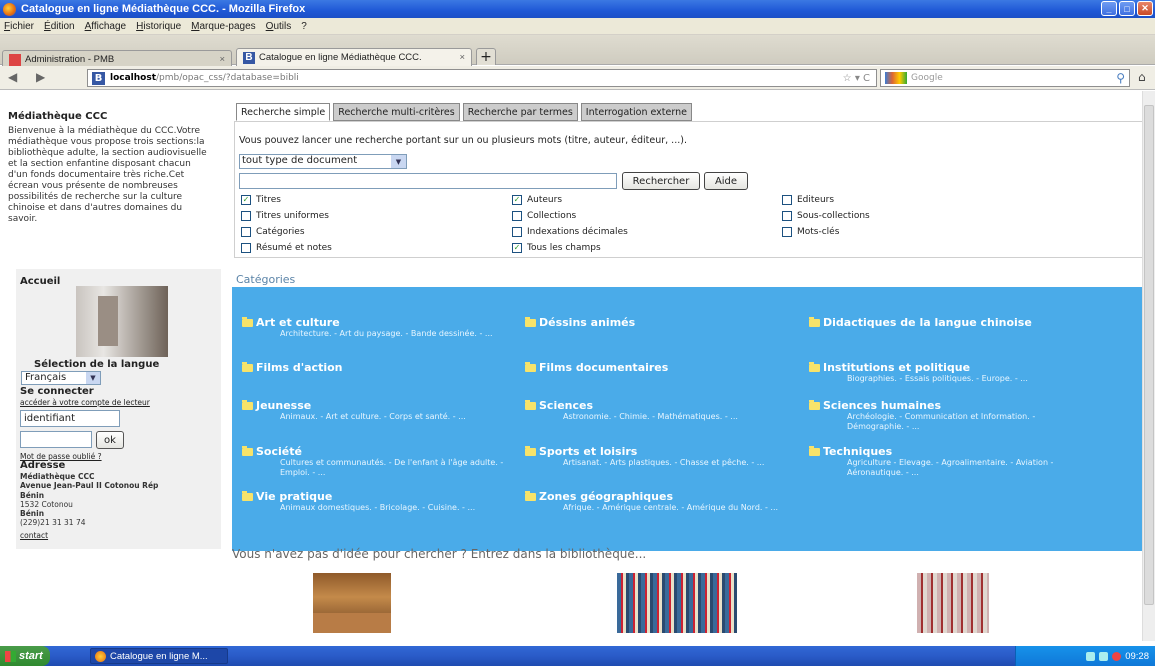  Describe the element at coordinates (636, 112) in the screenshot. I see `tab-interrogation-externe: Interrogation externe` at that location.